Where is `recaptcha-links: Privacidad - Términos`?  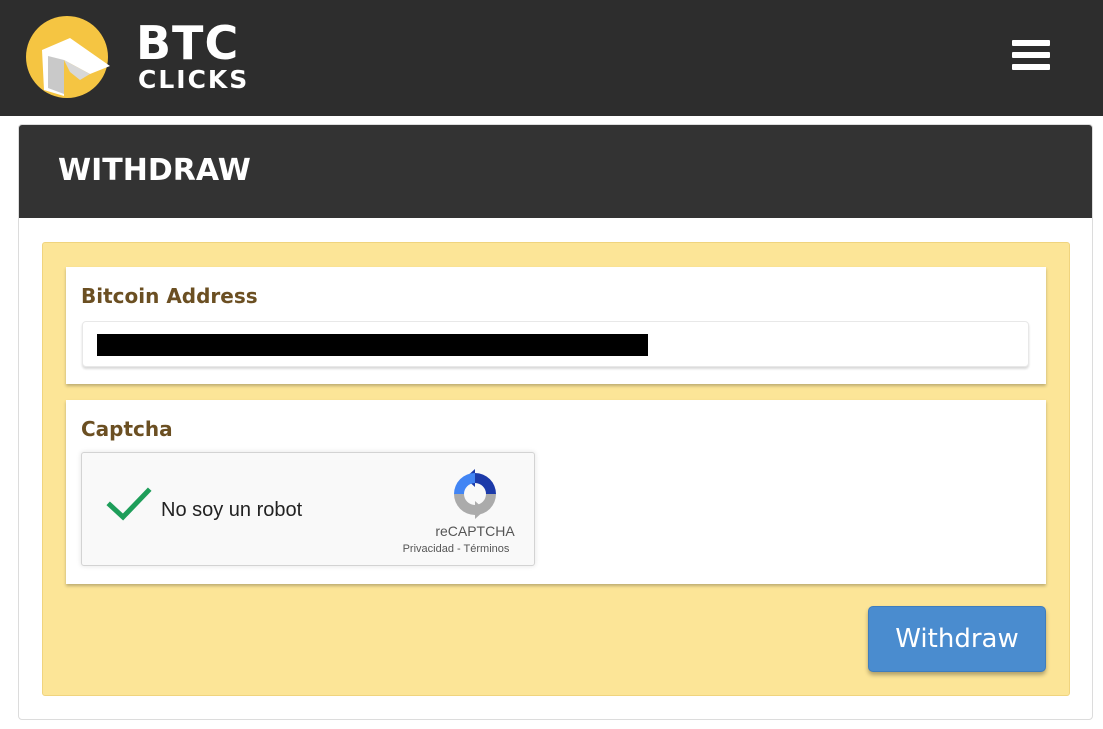
recaptcha-links: Privacidad - Términos is located at coordinates (456, 549).